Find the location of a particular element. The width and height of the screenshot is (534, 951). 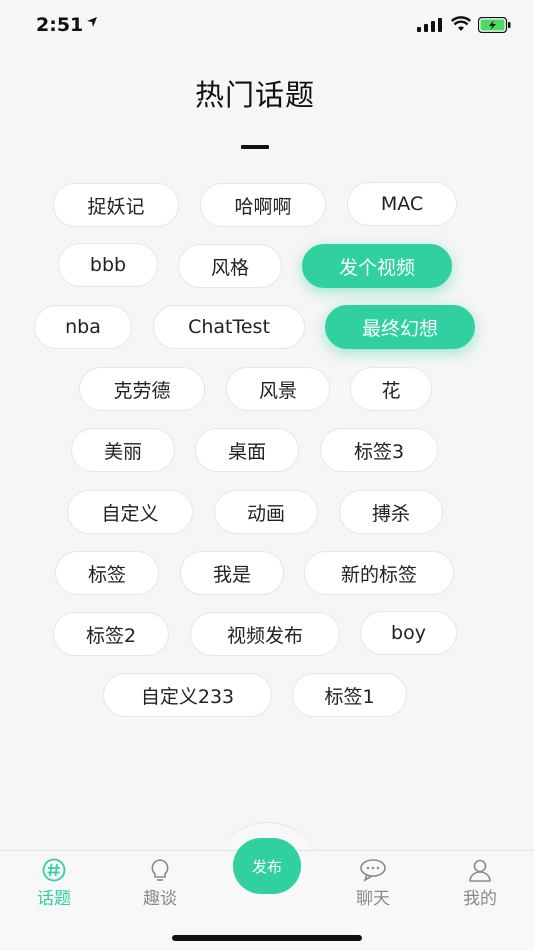

tab-chat-label: 聊天 is located at coordinates (373, 899).